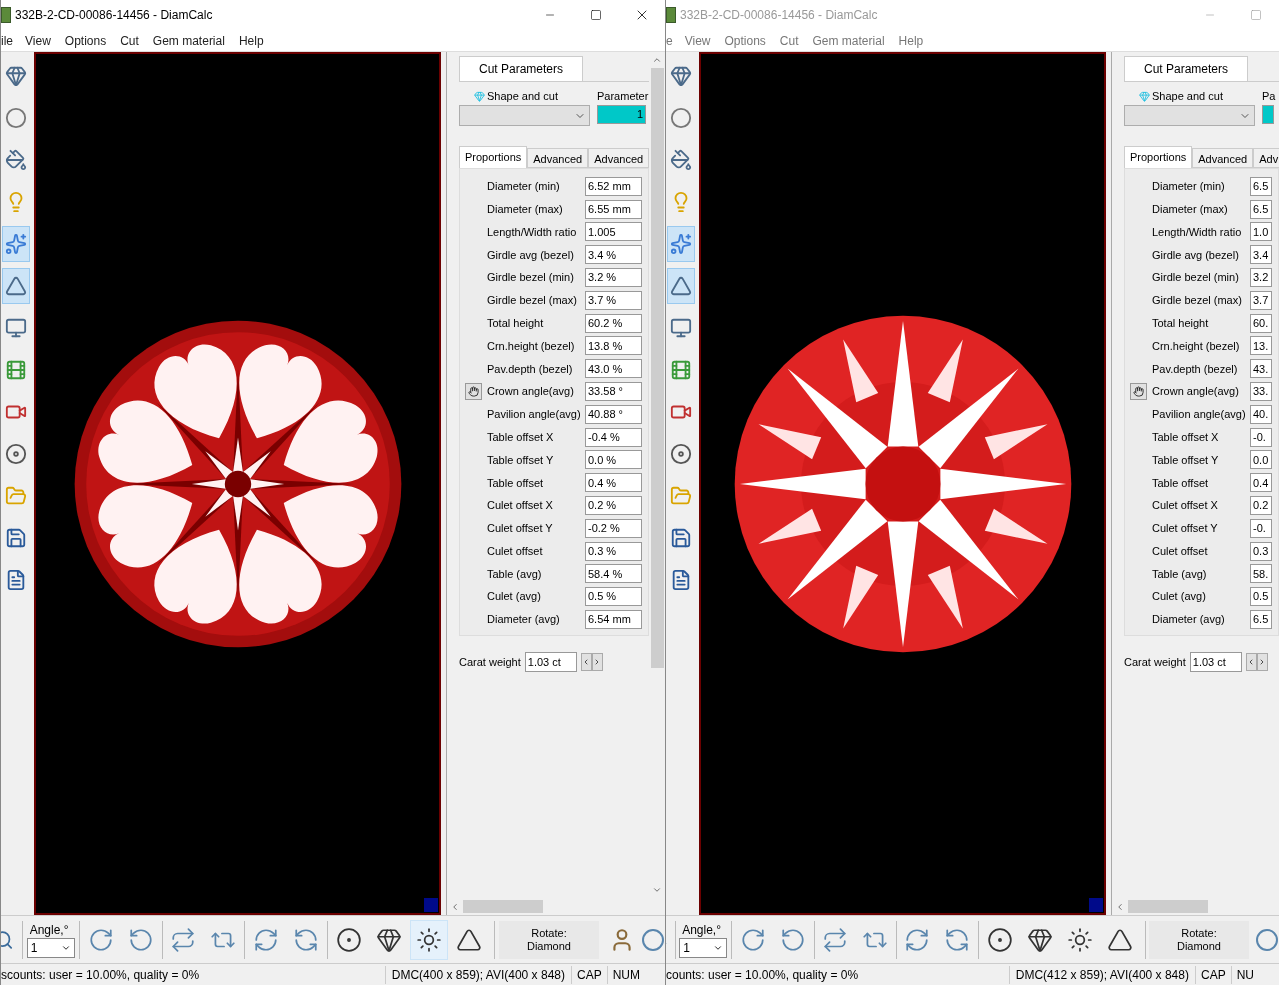 This screenshot has width=1279, height=985. I want to click on parameter-value-field: 6.54 mm, so click(613, 620).